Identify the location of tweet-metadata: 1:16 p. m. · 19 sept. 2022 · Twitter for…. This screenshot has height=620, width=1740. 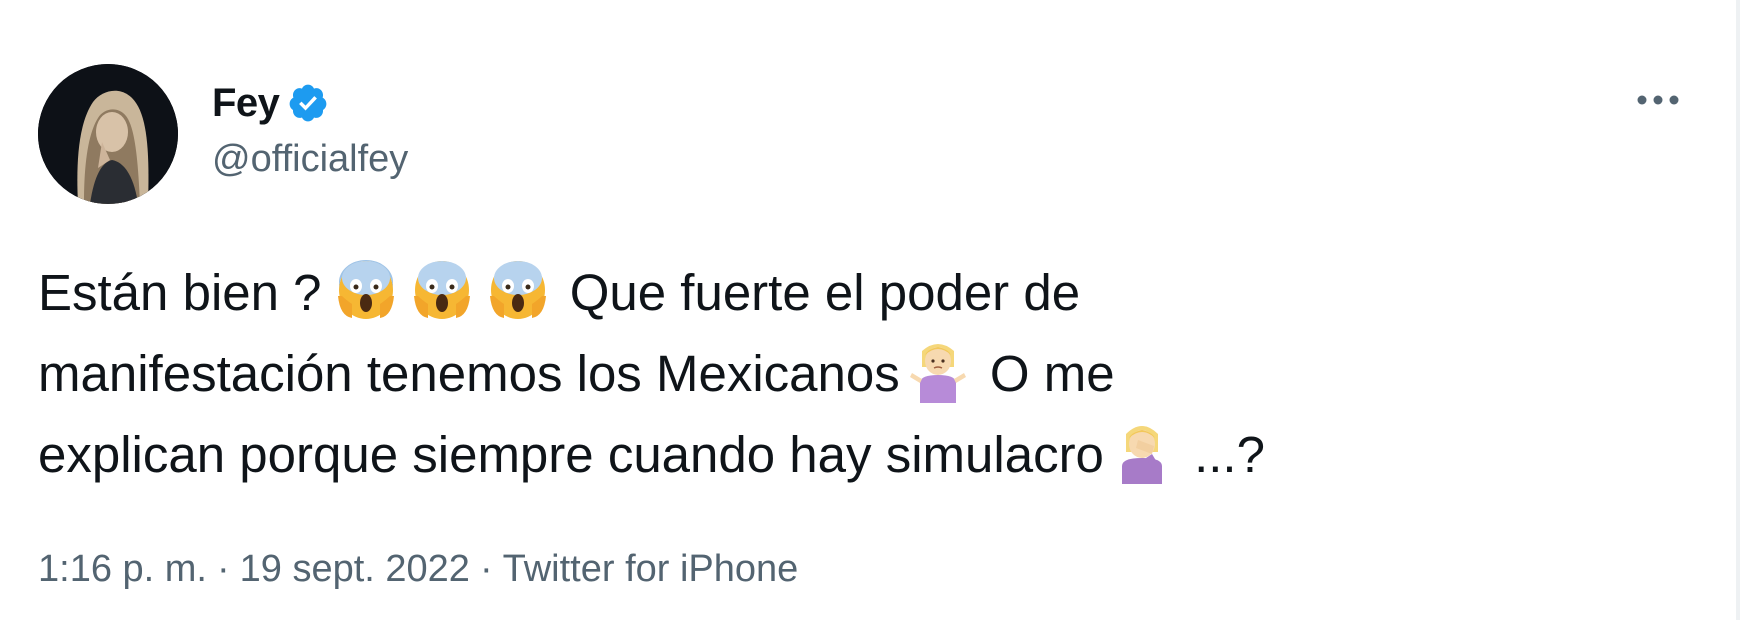
(418, 569).